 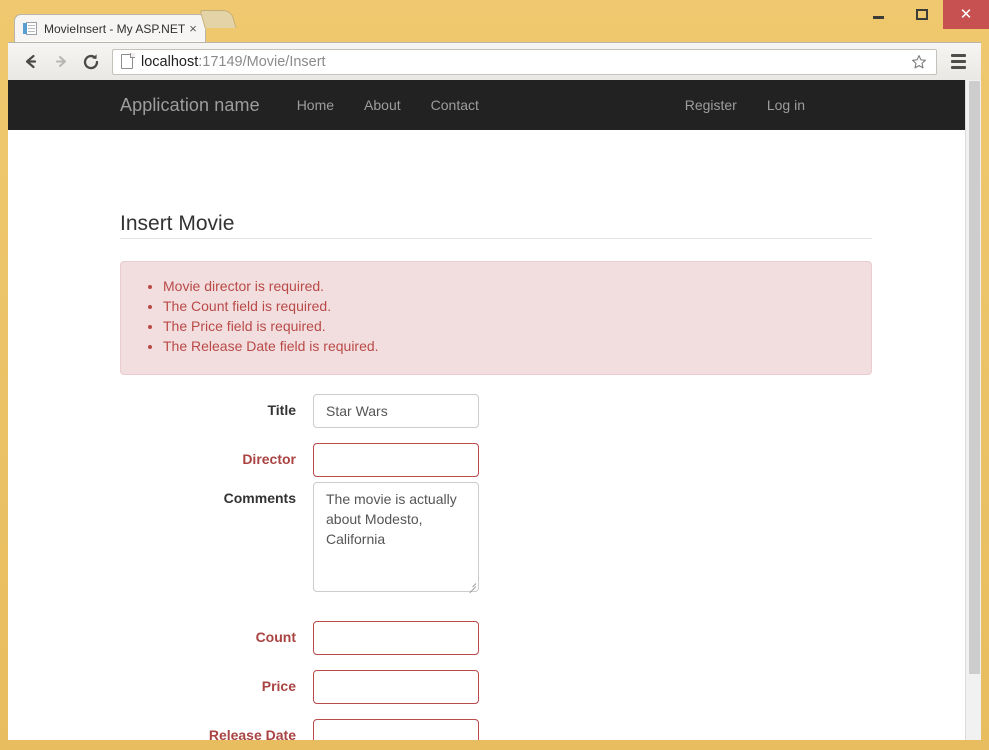 What do you see at coordinates (281, 410) in the screenshot?
I see `label-title: Title` at bounding box center [281, 410].